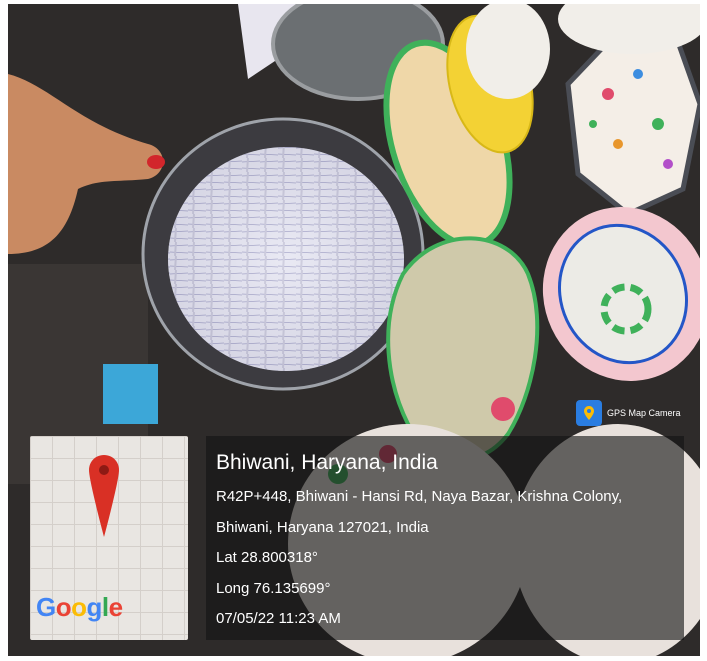 This screenshot has width=707, height=661. Describe the element at coordinates (327, 462) in the screenshot. I see `location-title: Bhiwani, Haryana, India` at that location.